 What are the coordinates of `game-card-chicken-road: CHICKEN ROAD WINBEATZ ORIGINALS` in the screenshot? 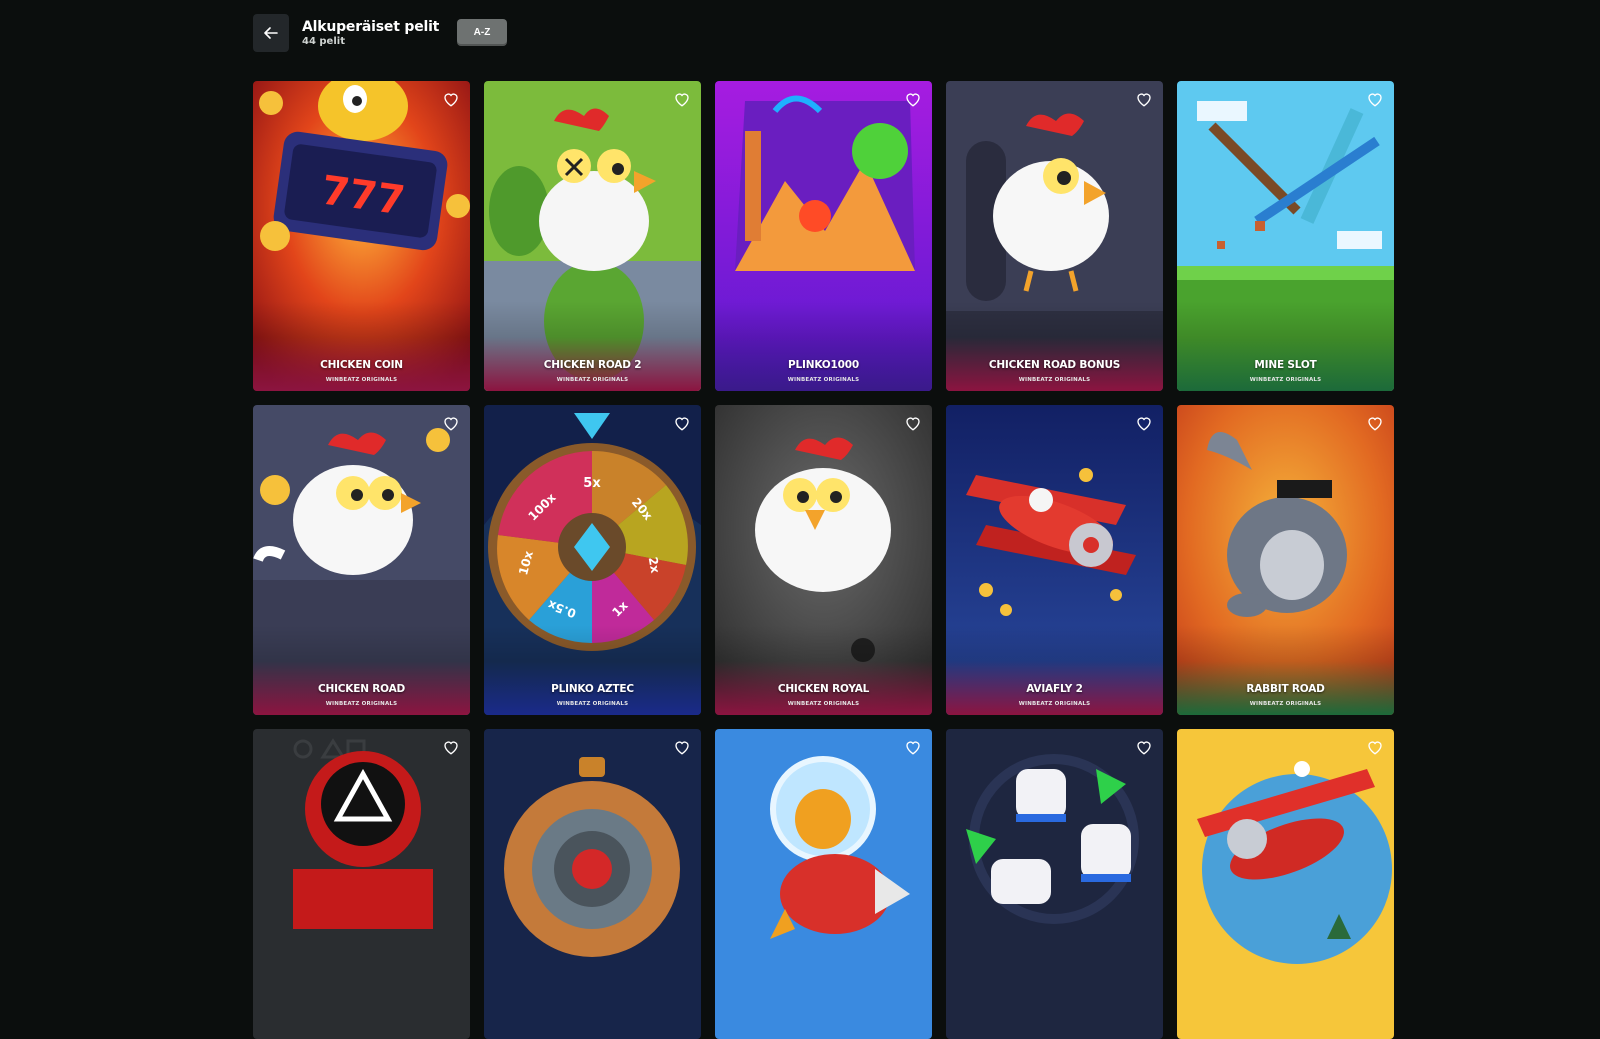 It's located at (361, 560).